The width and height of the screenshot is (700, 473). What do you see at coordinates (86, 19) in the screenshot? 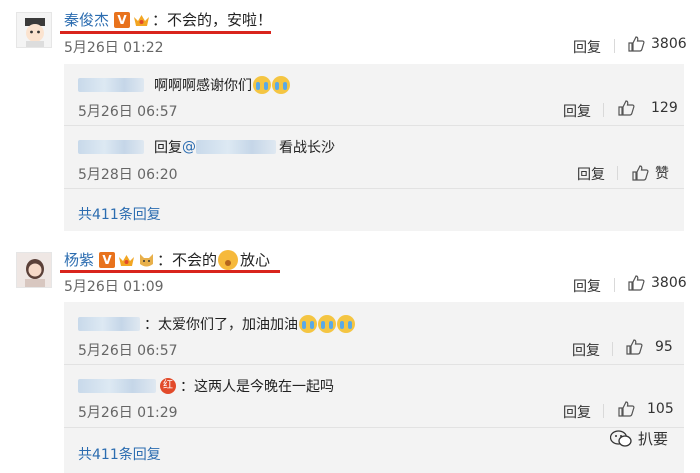
I see `username: 秦俊杰` at bounding box center [86, 19].